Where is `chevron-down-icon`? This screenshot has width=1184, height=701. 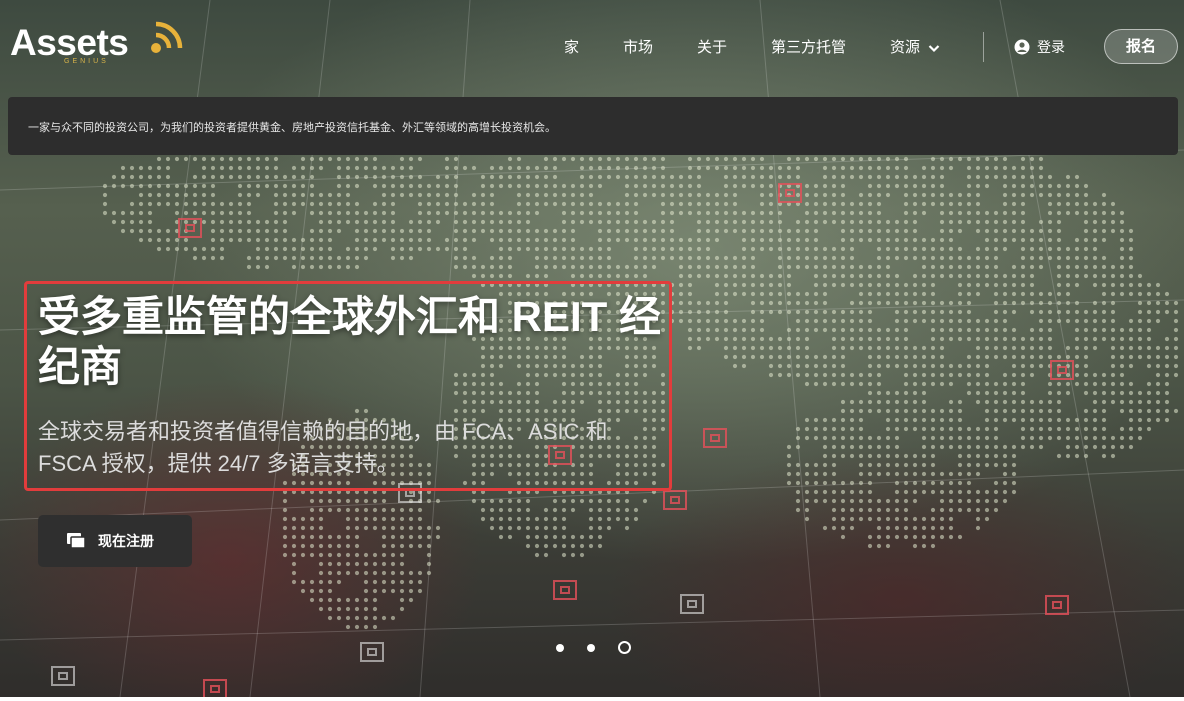 chevron-down-icon is located at coordinates (934, 48).